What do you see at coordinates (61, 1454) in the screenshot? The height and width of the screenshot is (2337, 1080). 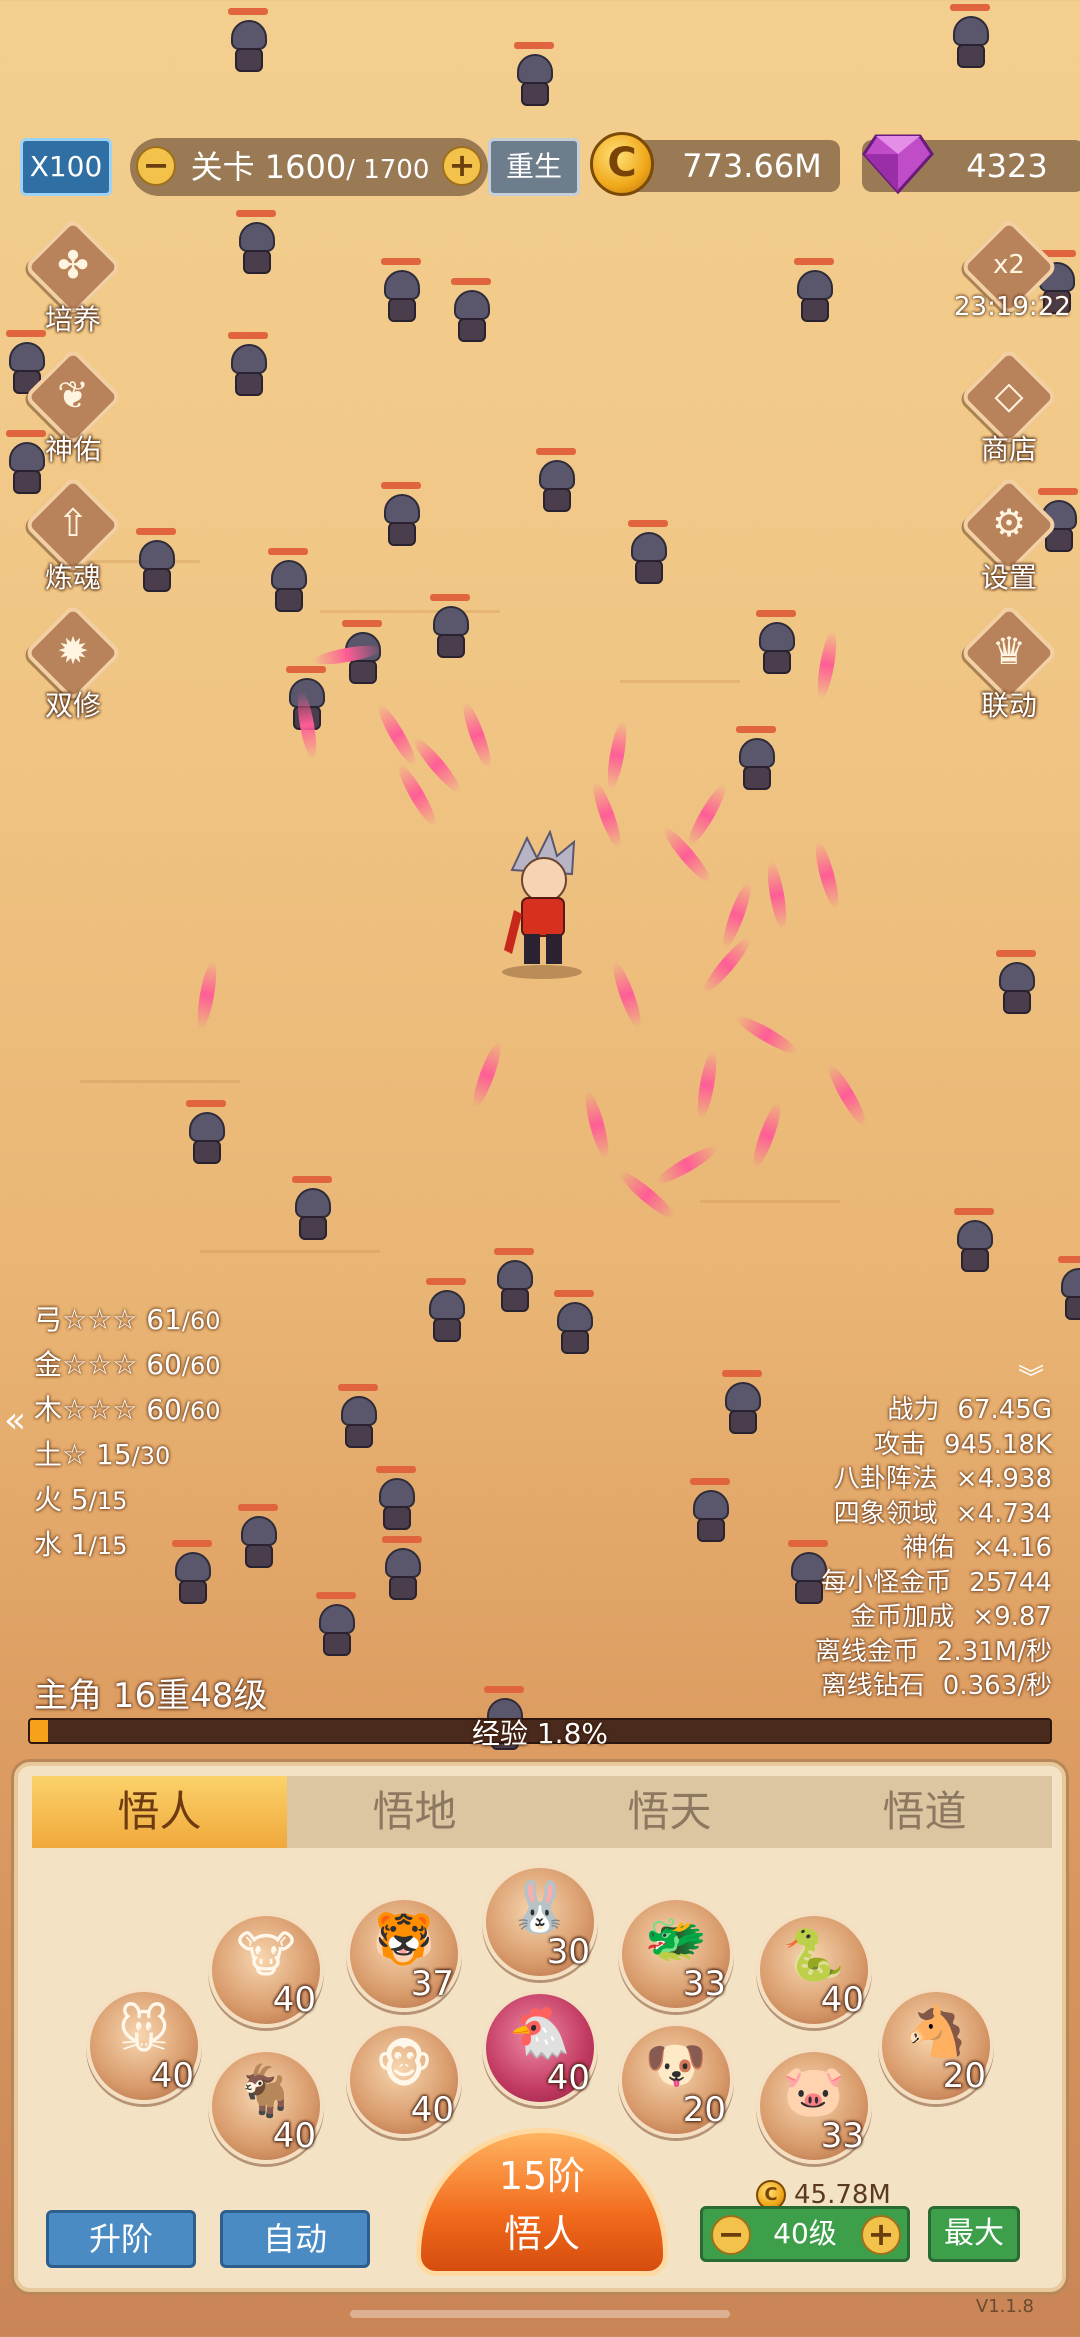 I see `element-name: 土☆` at bounding box center [61, 1454].